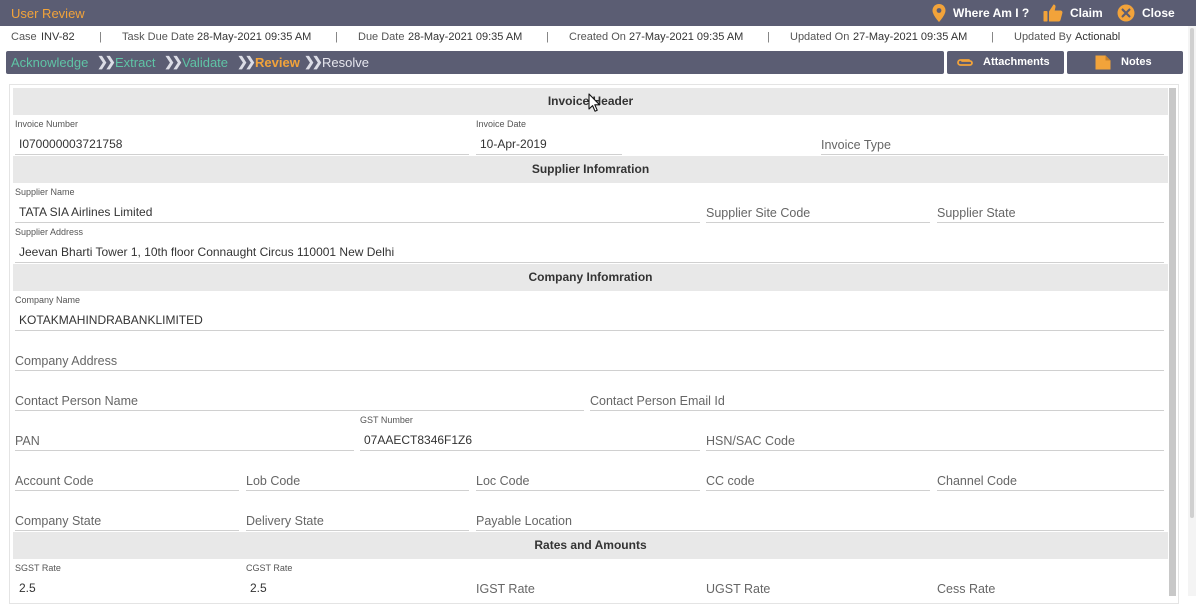  I want to click on step-resolve: Resolve, so click(345, 62).